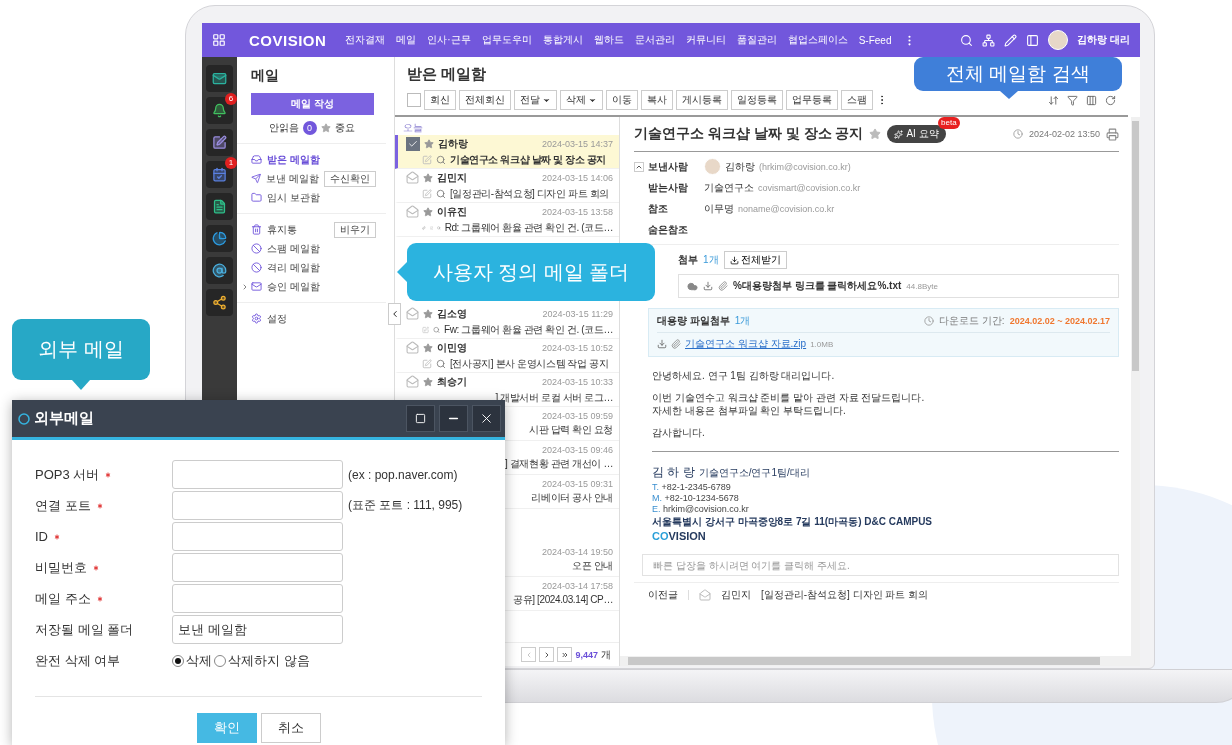 This screenshot has height=745, width=1232. Describe the element at coordinates (293, 267) in the screenshot. I see `folder-label: 격리 메일함` at that location.